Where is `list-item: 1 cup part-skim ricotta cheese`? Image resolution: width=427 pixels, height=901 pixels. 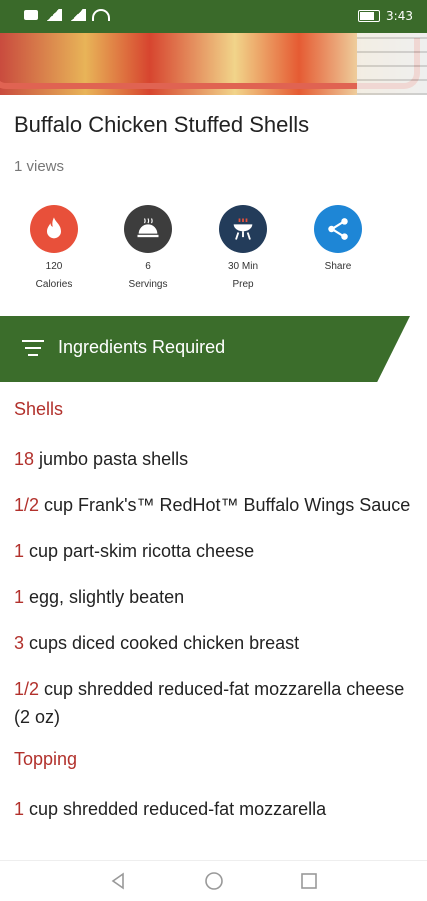 list-item: 1 cup part-skim ricotta cheese is located at coordinates (214, 551).